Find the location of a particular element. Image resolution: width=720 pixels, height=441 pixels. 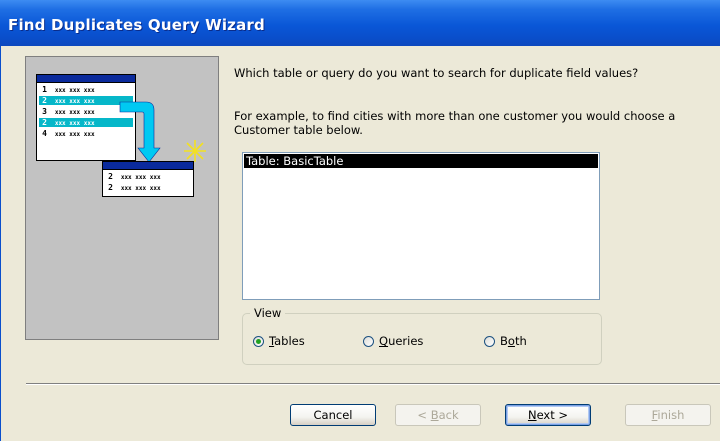

radio-queries-label: Queries is located at coordinates (401, 341).